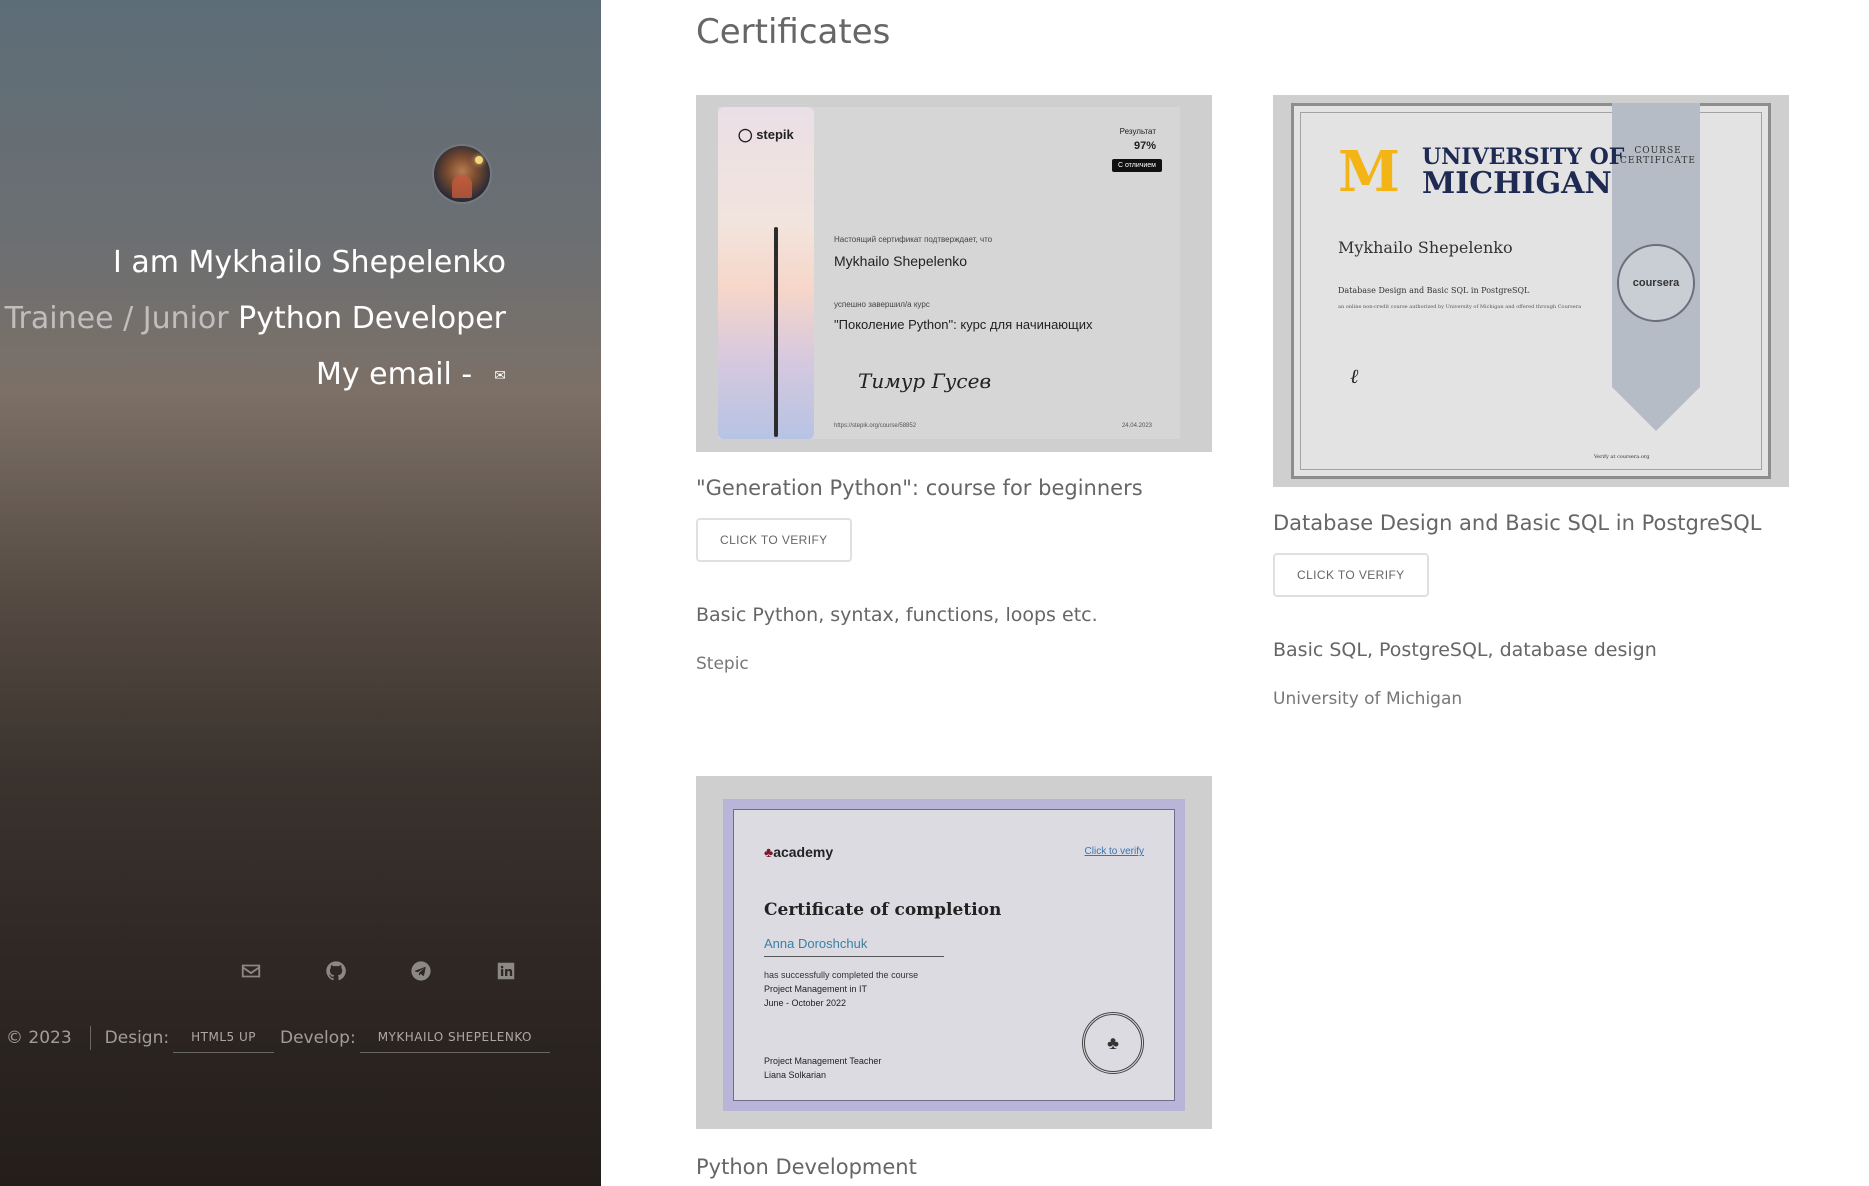 This screenshot has height=1186, width=1869. Describe the element at coordinates (816, 989) in the screenshot. I see `cert-course: Project Management in IT` at that location.